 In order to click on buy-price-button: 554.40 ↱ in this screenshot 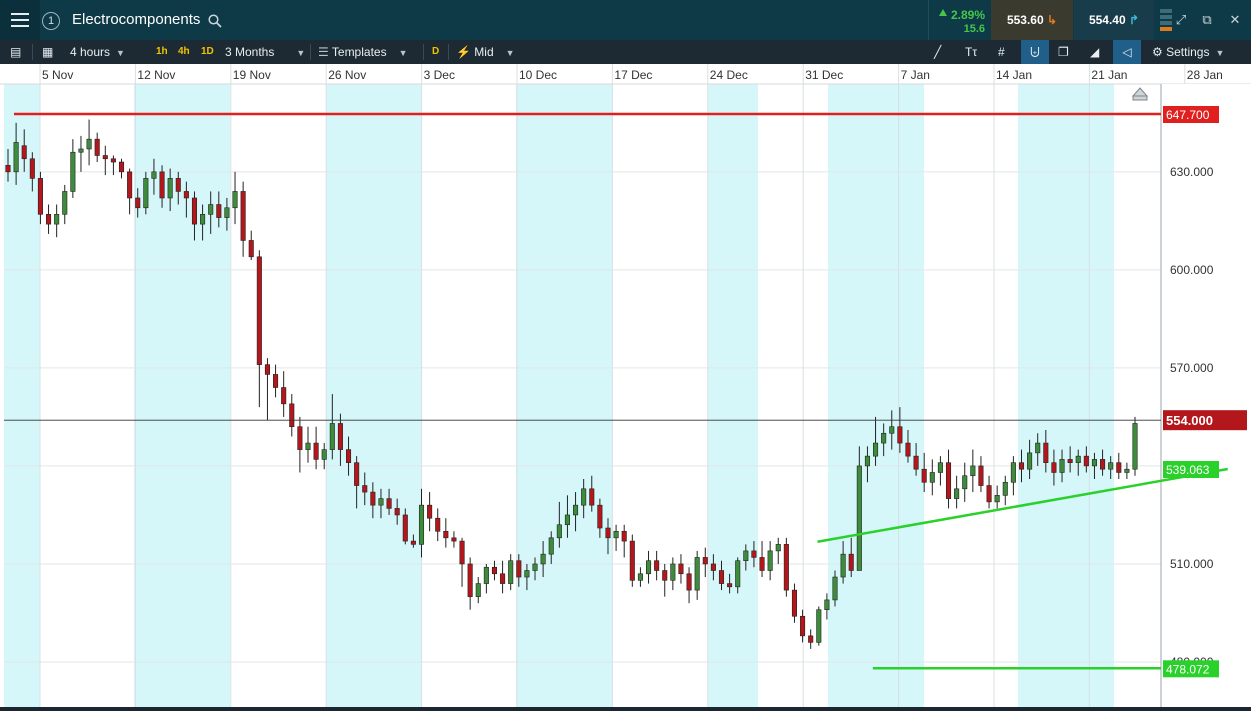, I will do `click(1114, 20)`.